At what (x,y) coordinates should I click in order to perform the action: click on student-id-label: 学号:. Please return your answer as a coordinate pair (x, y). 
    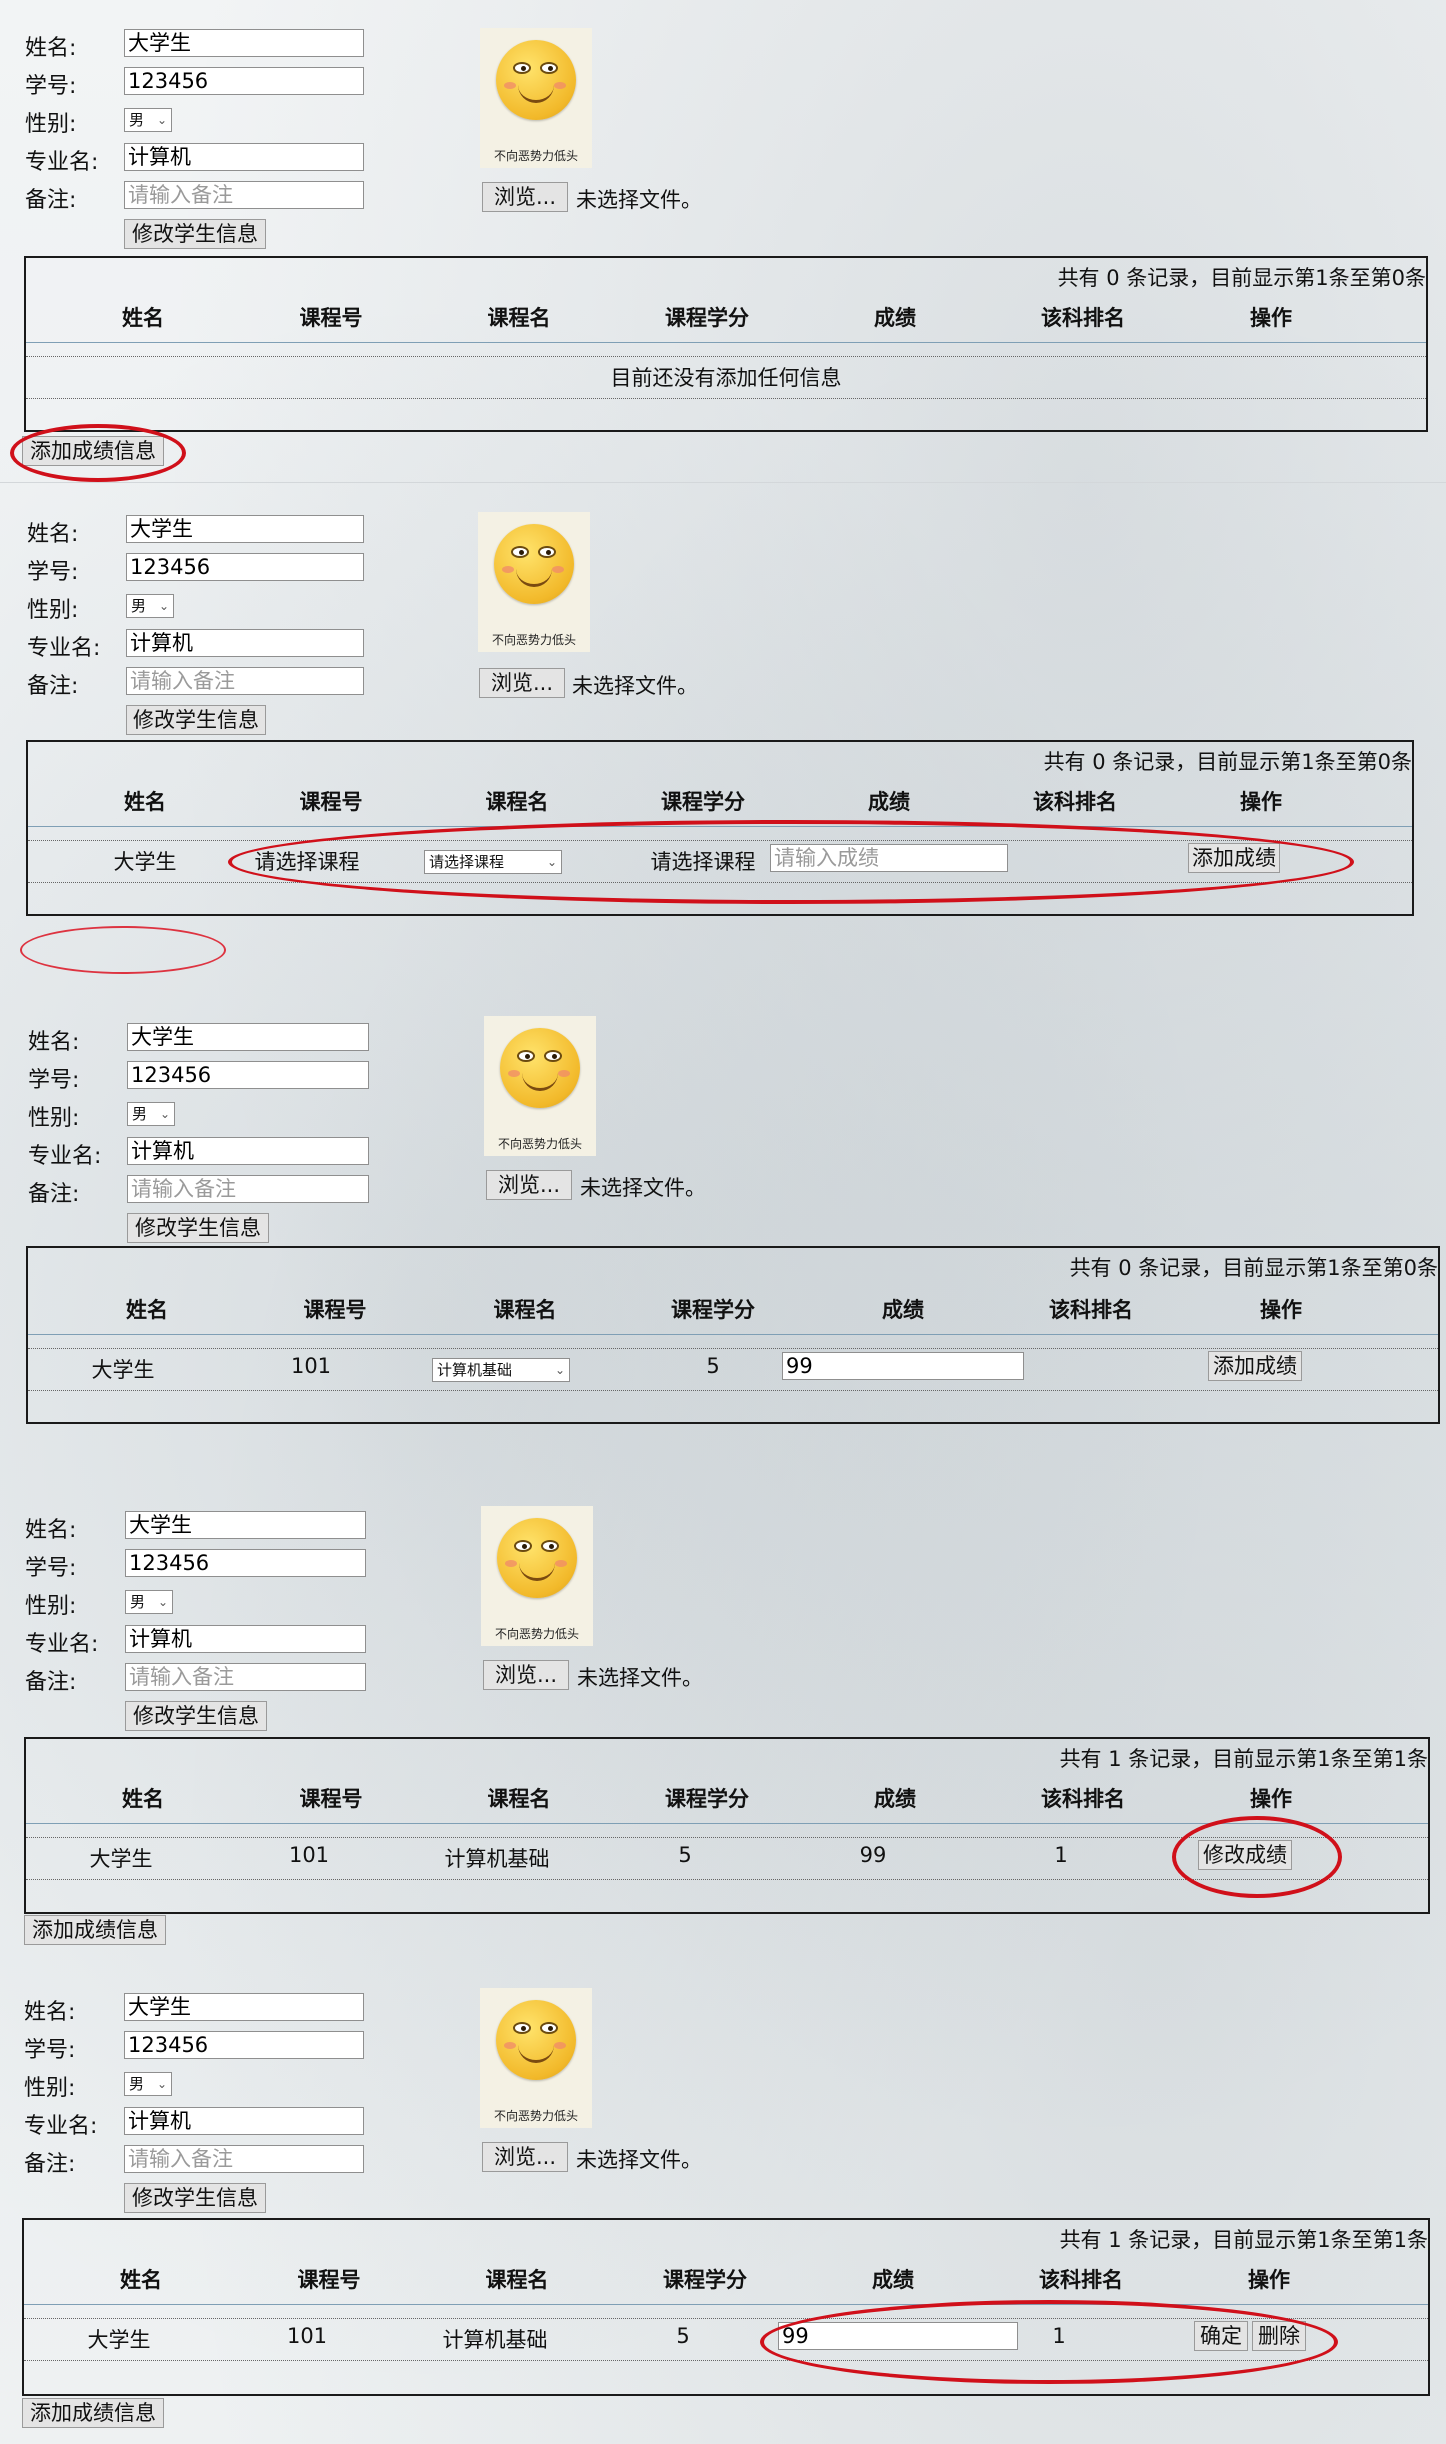
    Looking at the image, I should click on (53, 572).